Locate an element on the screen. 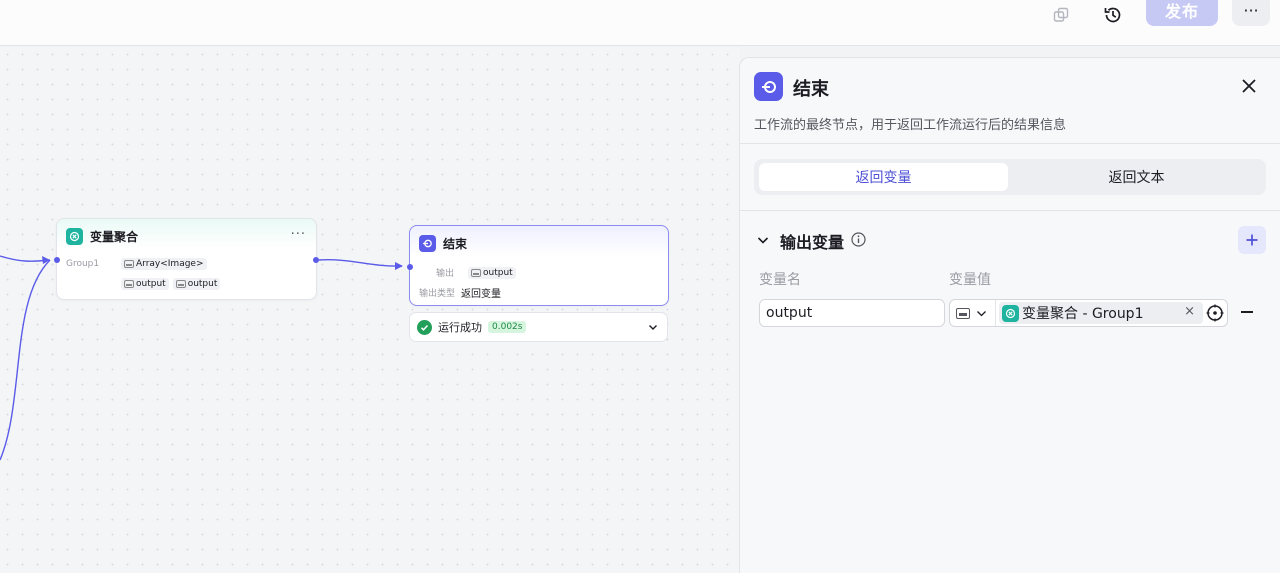 Image resolution: width=1280 pixels, height=573 pixels. more-button: ··· is located at coordinates (1251, 13).